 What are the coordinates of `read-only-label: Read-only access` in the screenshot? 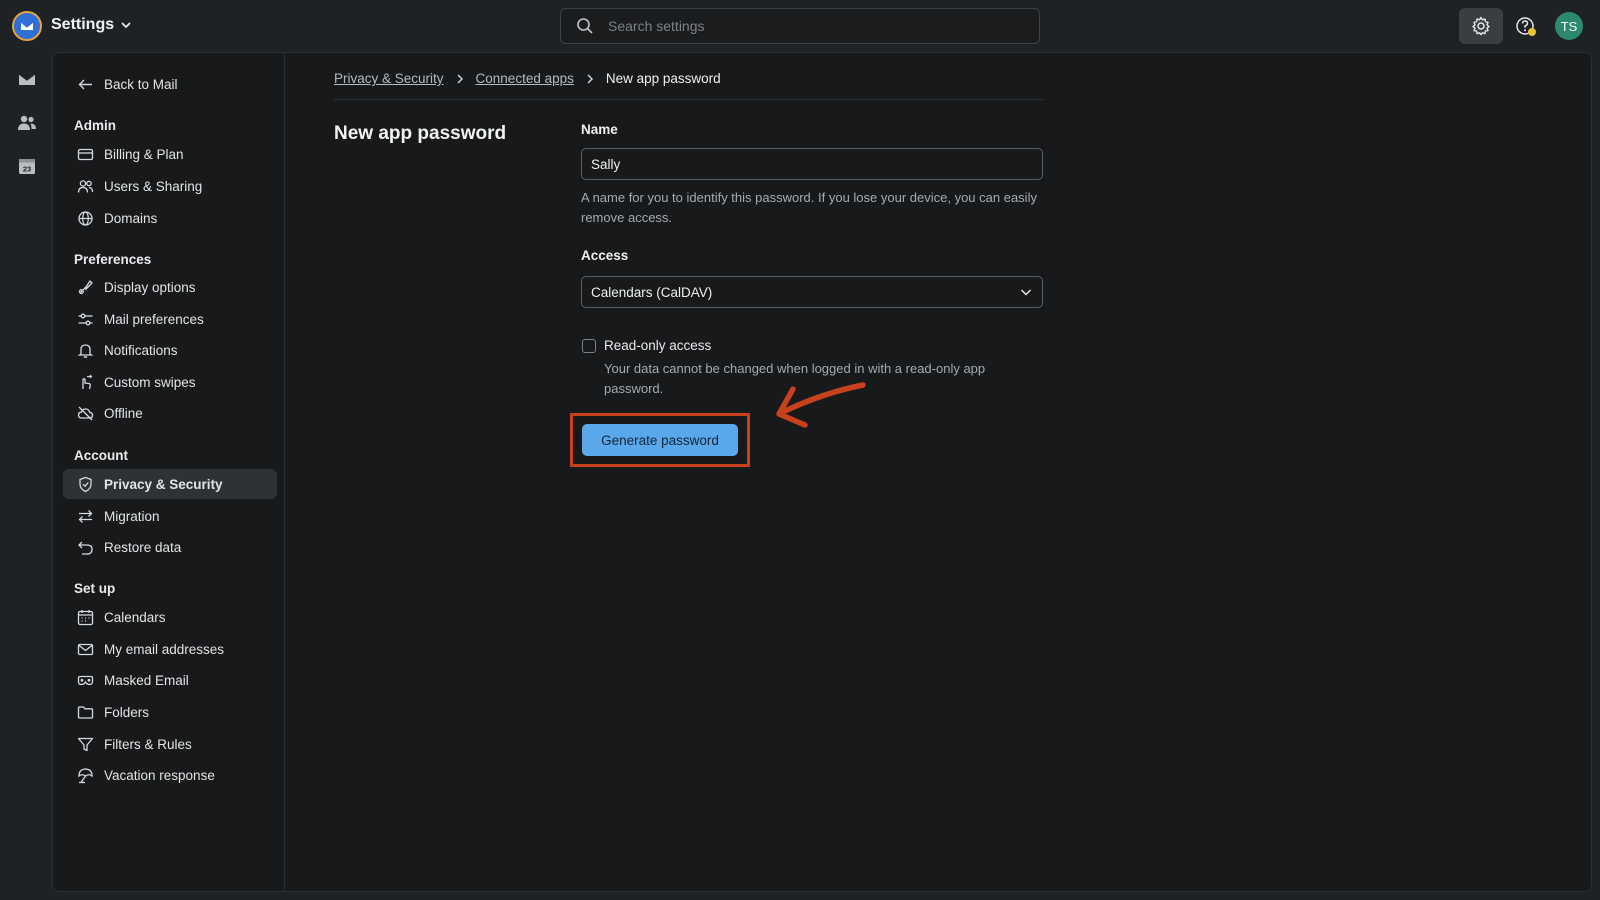 It's located at (657, 345).